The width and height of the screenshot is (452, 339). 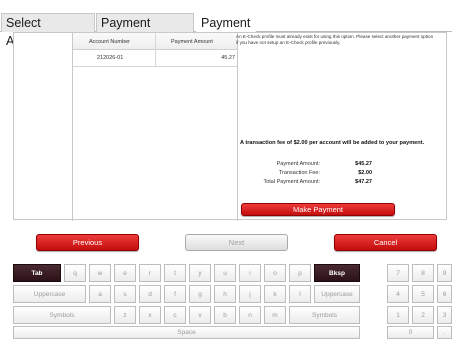 What do you see at coordinates (444, 273) in the screenshot?
I see `key-num-9: 9` at bounding box center [444, 273].